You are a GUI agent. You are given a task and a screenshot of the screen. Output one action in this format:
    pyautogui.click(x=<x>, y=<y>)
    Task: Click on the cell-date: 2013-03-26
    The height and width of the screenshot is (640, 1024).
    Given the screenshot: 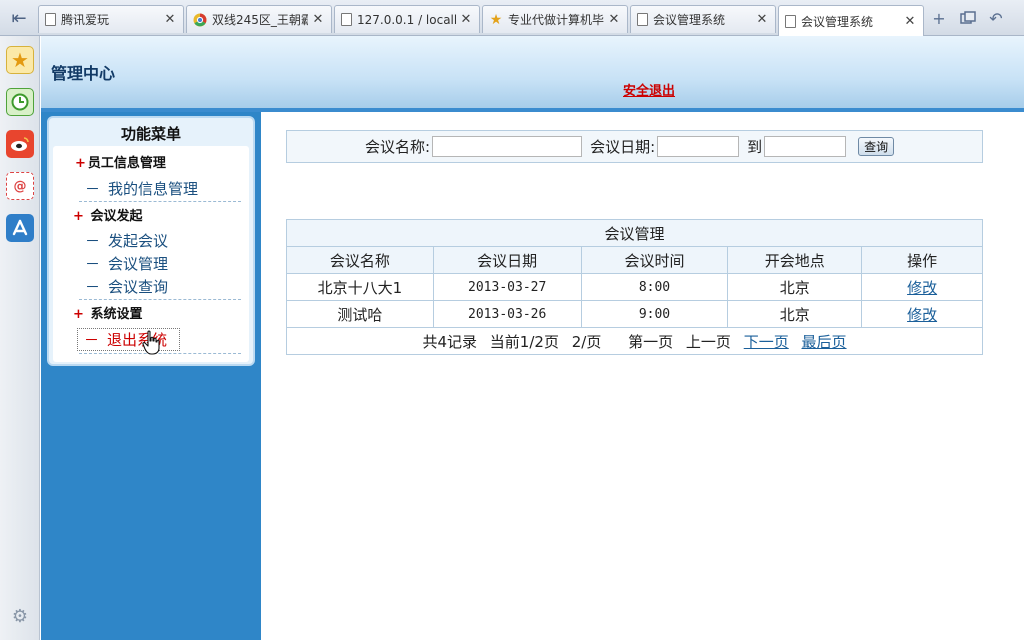 What is the action you would take?
    pyautogui.click(x=507, y=314)
    